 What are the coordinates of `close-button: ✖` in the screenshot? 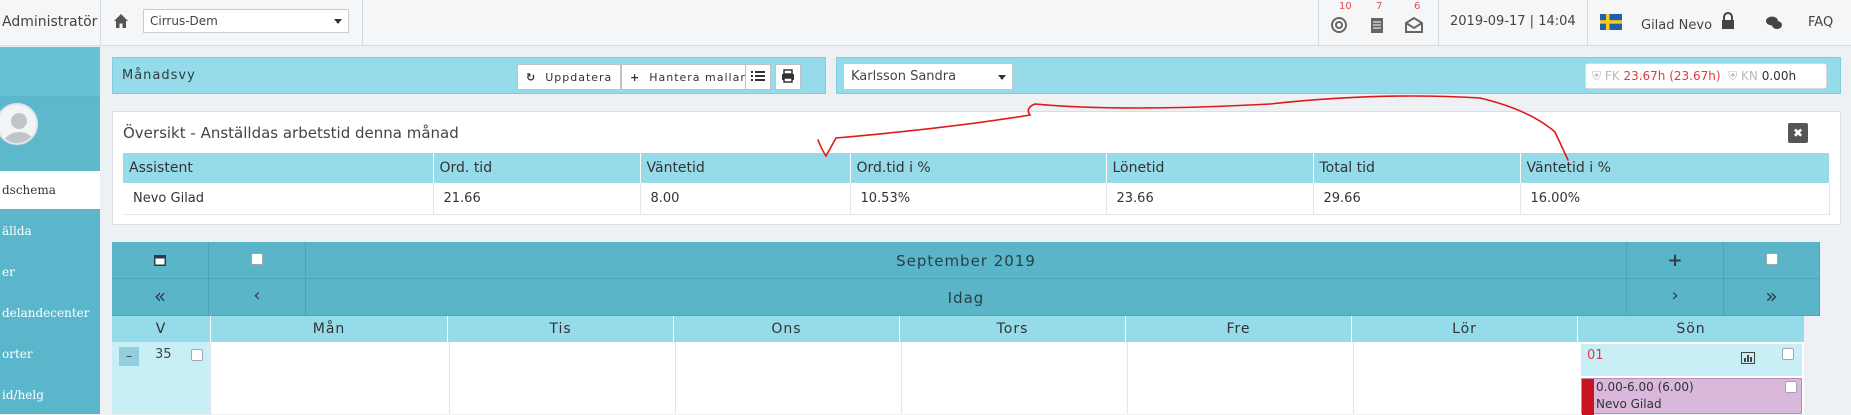 It's located at (1798, 133).